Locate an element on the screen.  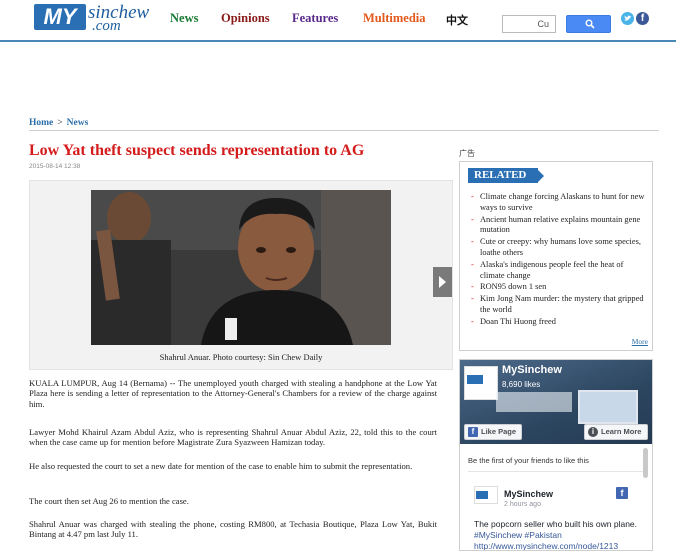
related-item: Doan Thi Huong freed is located at coordinates (559, 322).